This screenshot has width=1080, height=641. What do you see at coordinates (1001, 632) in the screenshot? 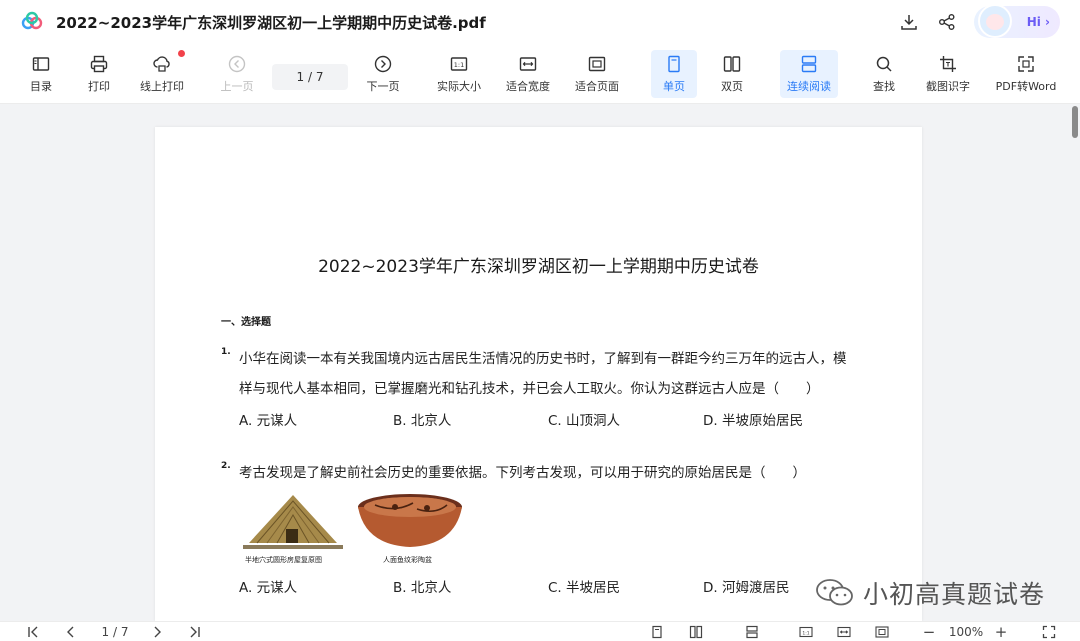
I see `zoom-in-button: +` at bounding box center [1001, 632].